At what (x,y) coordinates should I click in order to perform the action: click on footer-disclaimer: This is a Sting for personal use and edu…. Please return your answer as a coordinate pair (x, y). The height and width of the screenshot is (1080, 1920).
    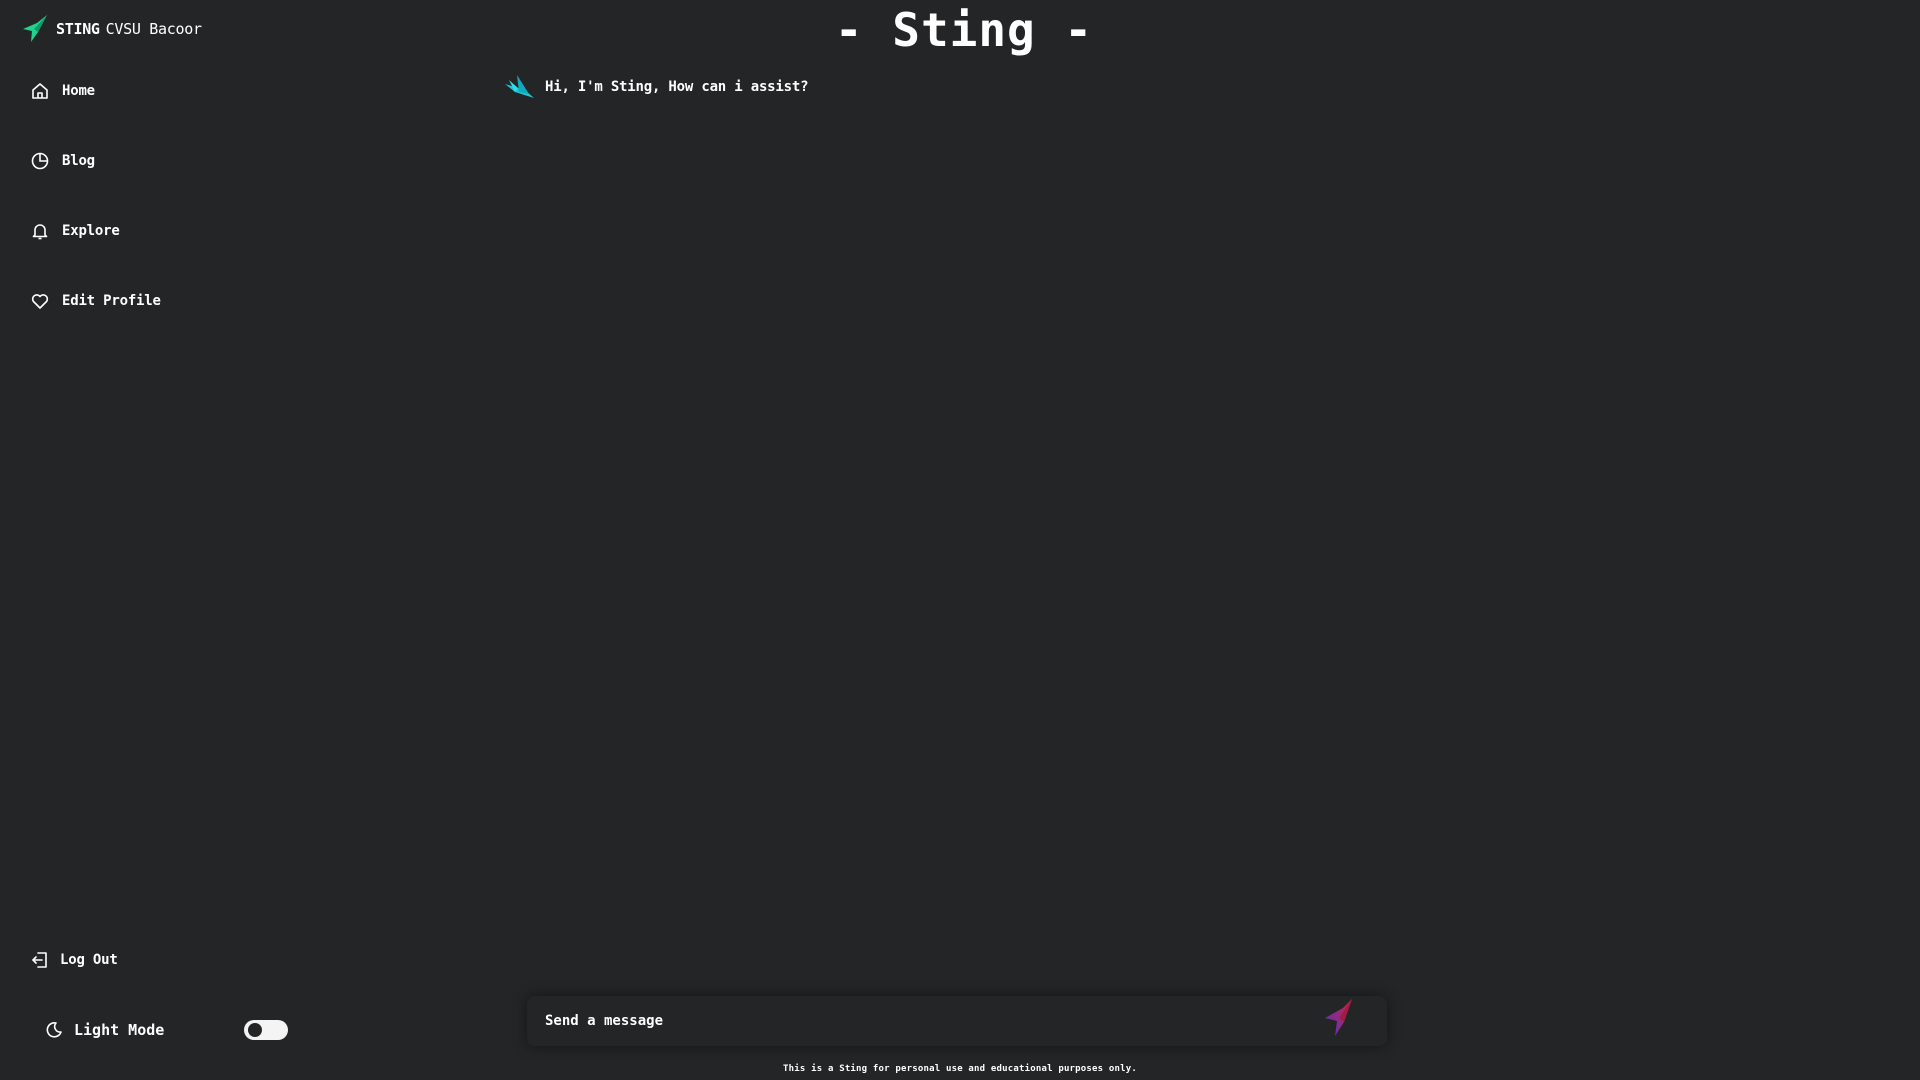
    Looking at the image, I should click on (960, 1069).